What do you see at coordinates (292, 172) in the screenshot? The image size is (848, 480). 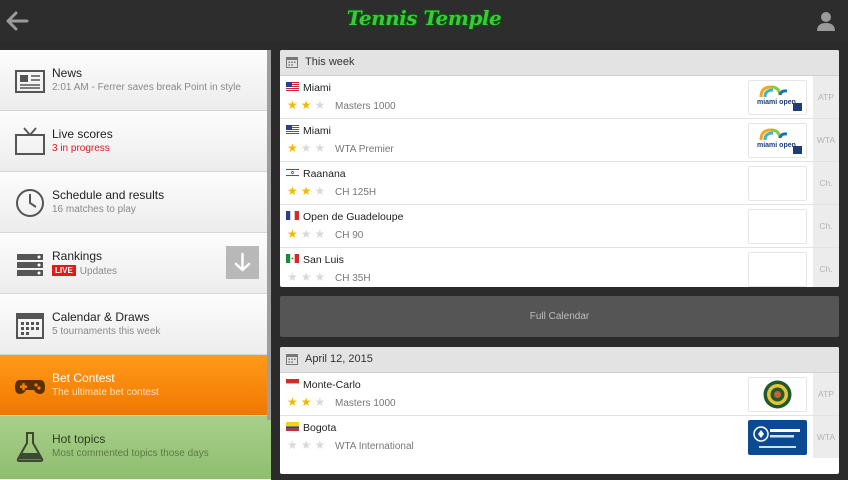 I see `flag-il-icon` at bounding box center [292, 172].